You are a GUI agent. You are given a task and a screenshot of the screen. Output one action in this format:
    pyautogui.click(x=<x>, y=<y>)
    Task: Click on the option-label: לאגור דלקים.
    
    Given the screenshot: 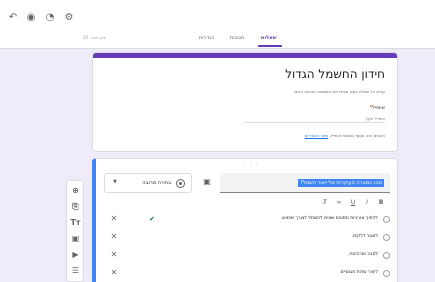 What is the action you would take?
    pyautogui.click(x=365, y=236)
    